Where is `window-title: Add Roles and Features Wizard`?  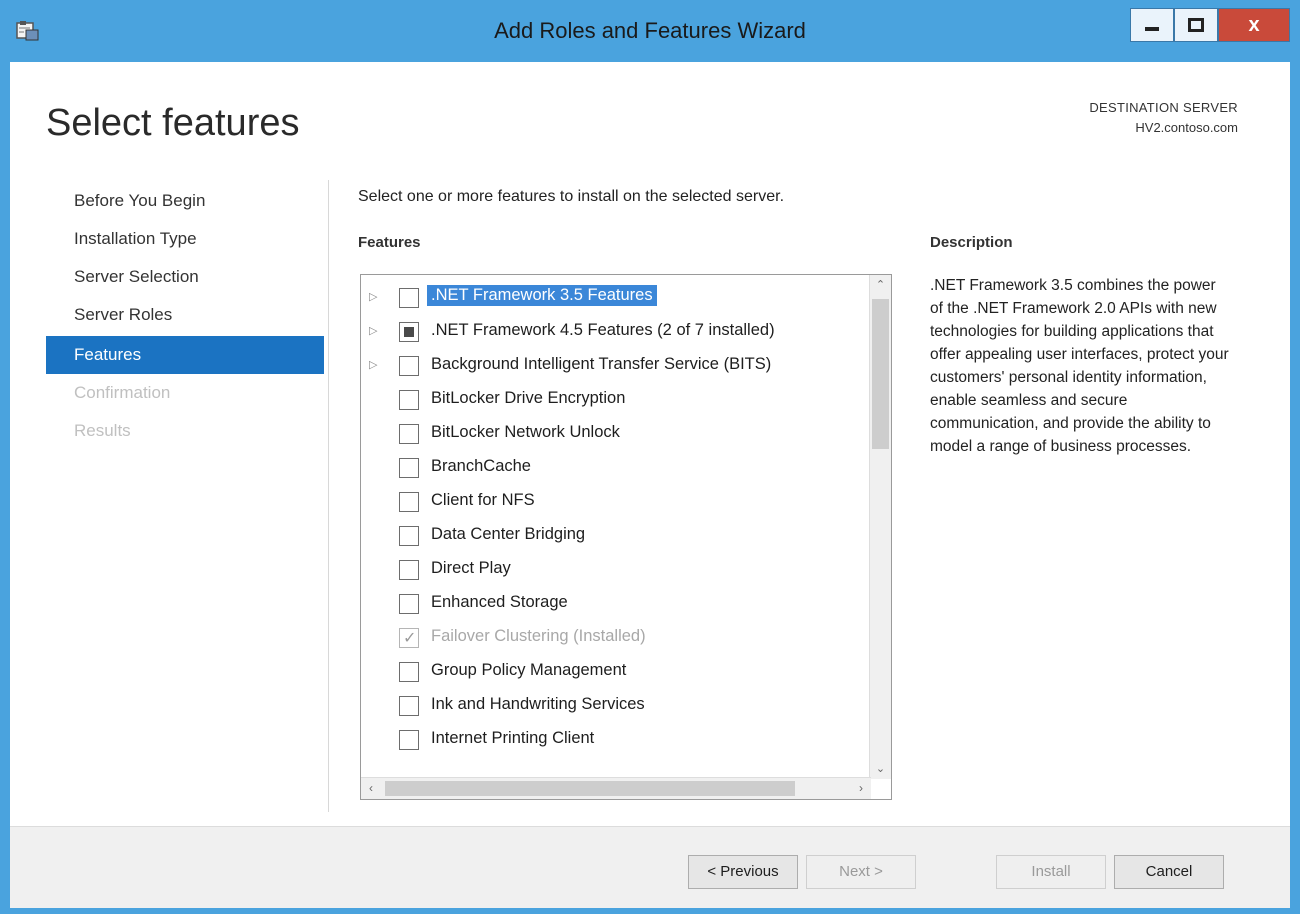 window-title: Add Roles and Features Wizard is located at coordinates (650, 30).